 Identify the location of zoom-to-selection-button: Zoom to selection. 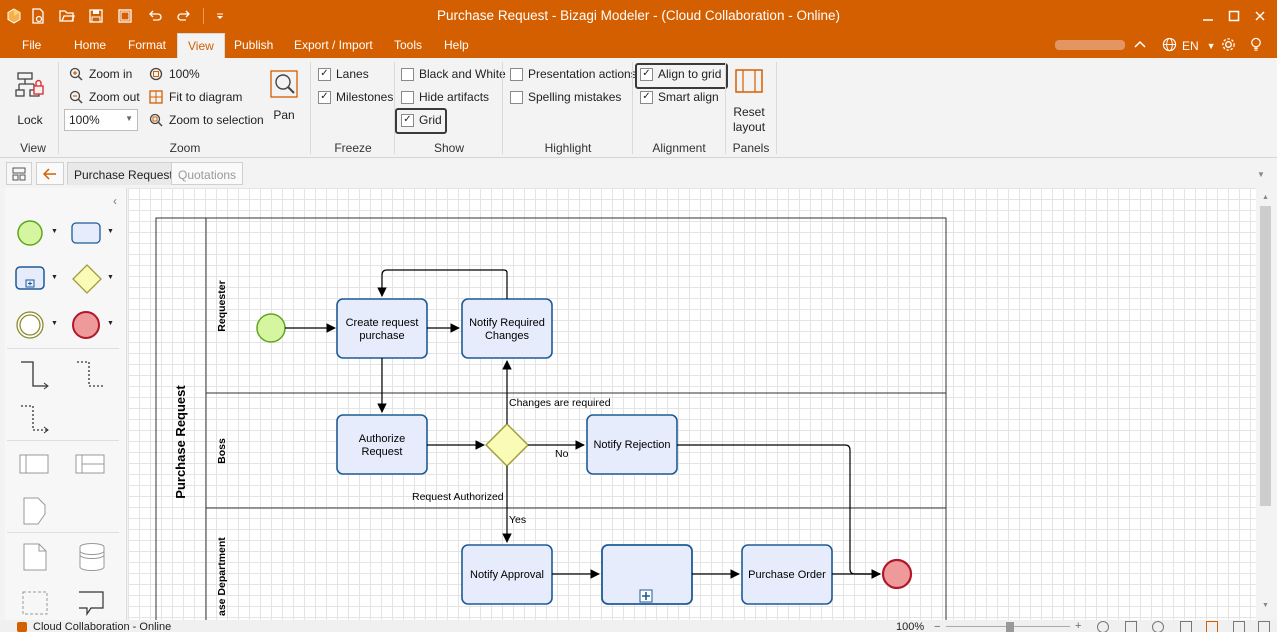
(206, 120).